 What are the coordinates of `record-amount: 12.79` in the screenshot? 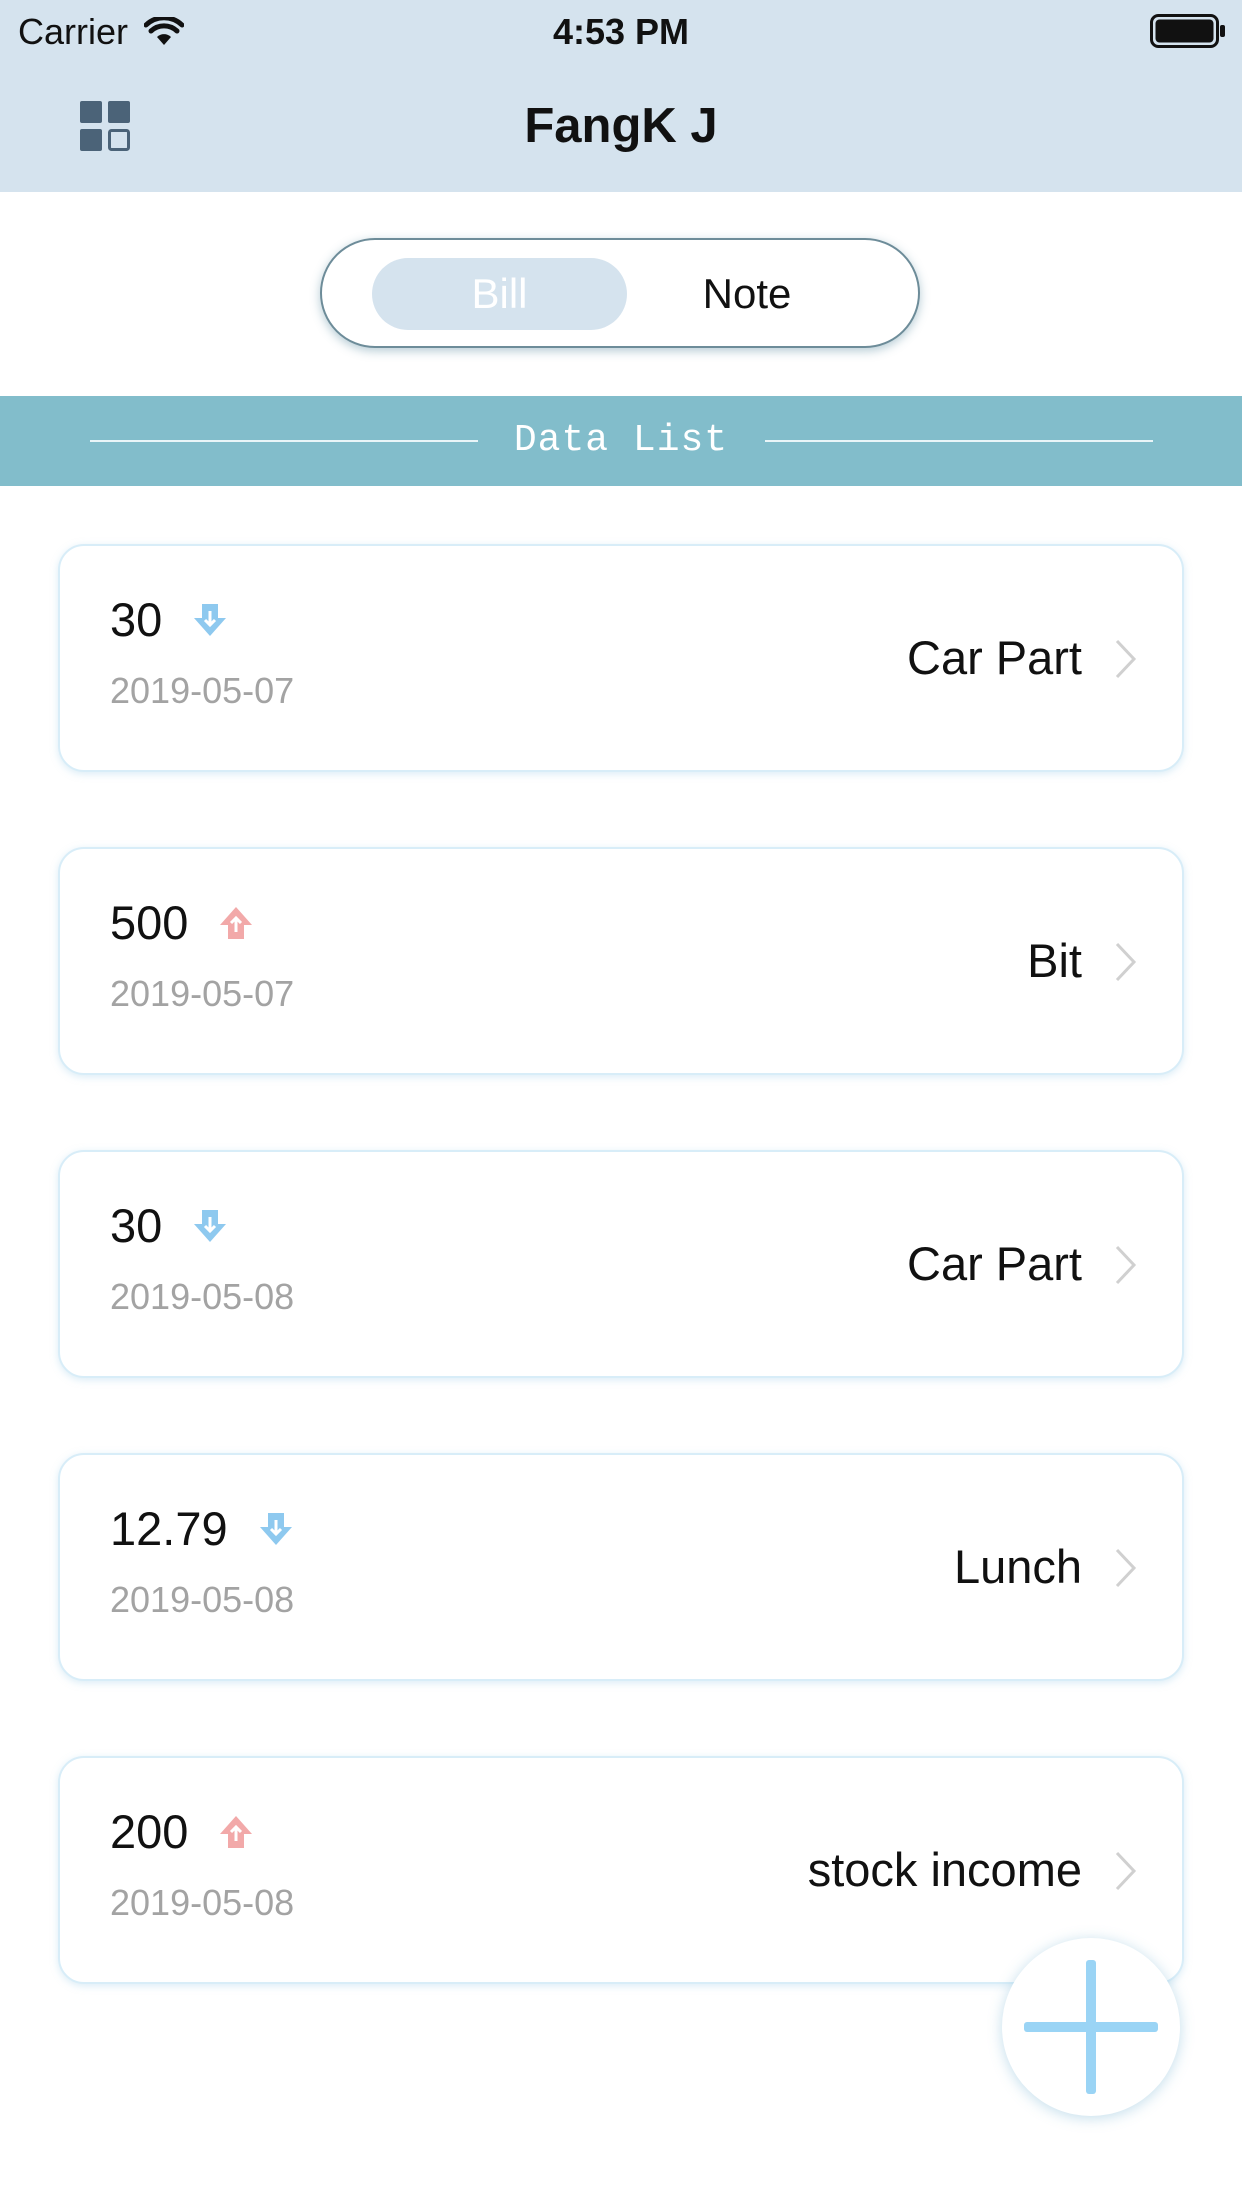 It's located at (202, 1528).